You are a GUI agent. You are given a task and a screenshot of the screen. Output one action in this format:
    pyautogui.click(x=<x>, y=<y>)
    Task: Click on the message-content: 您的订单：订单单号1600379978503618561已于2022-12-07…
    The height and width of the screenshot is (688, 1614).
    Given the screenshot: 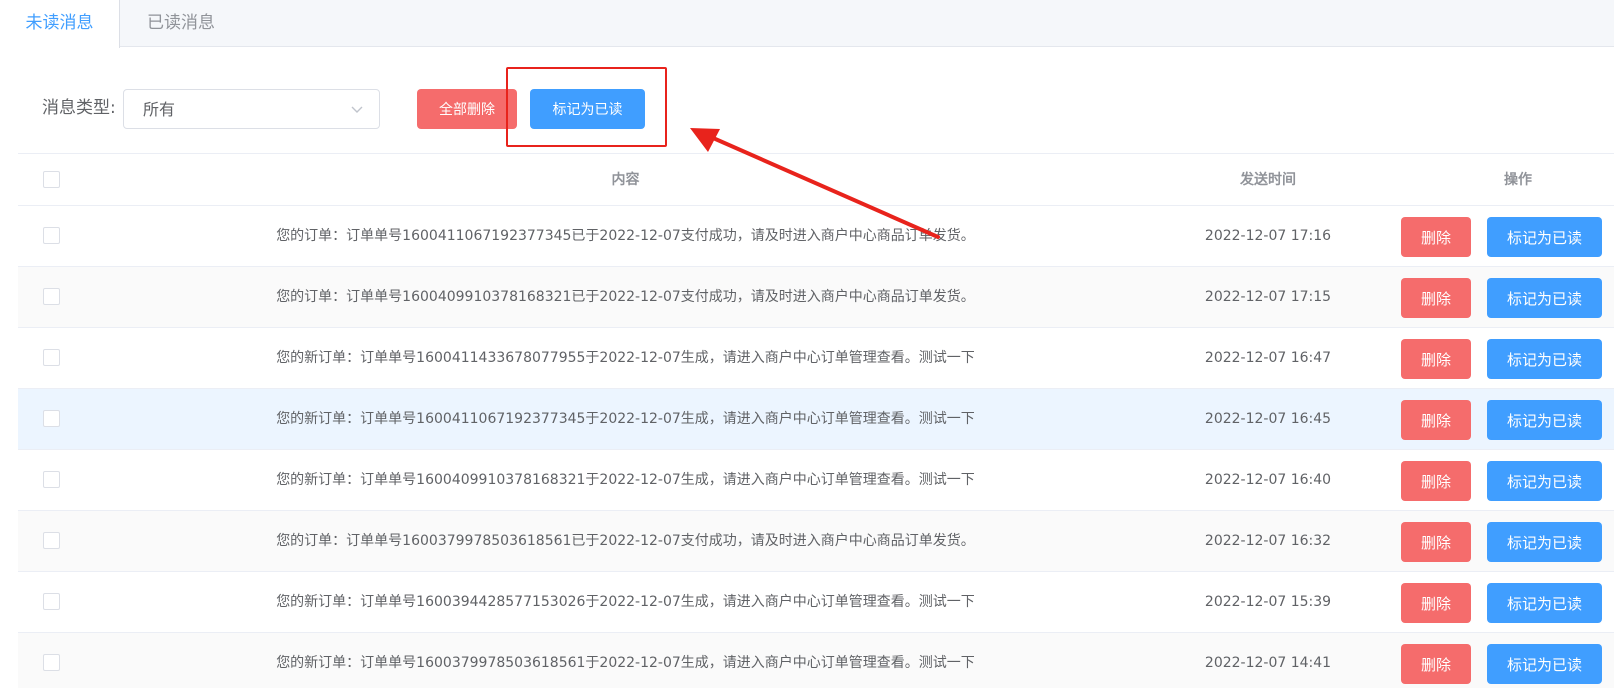 What is the action you would take?
    pyautogui.click(x=625, y=541)
    